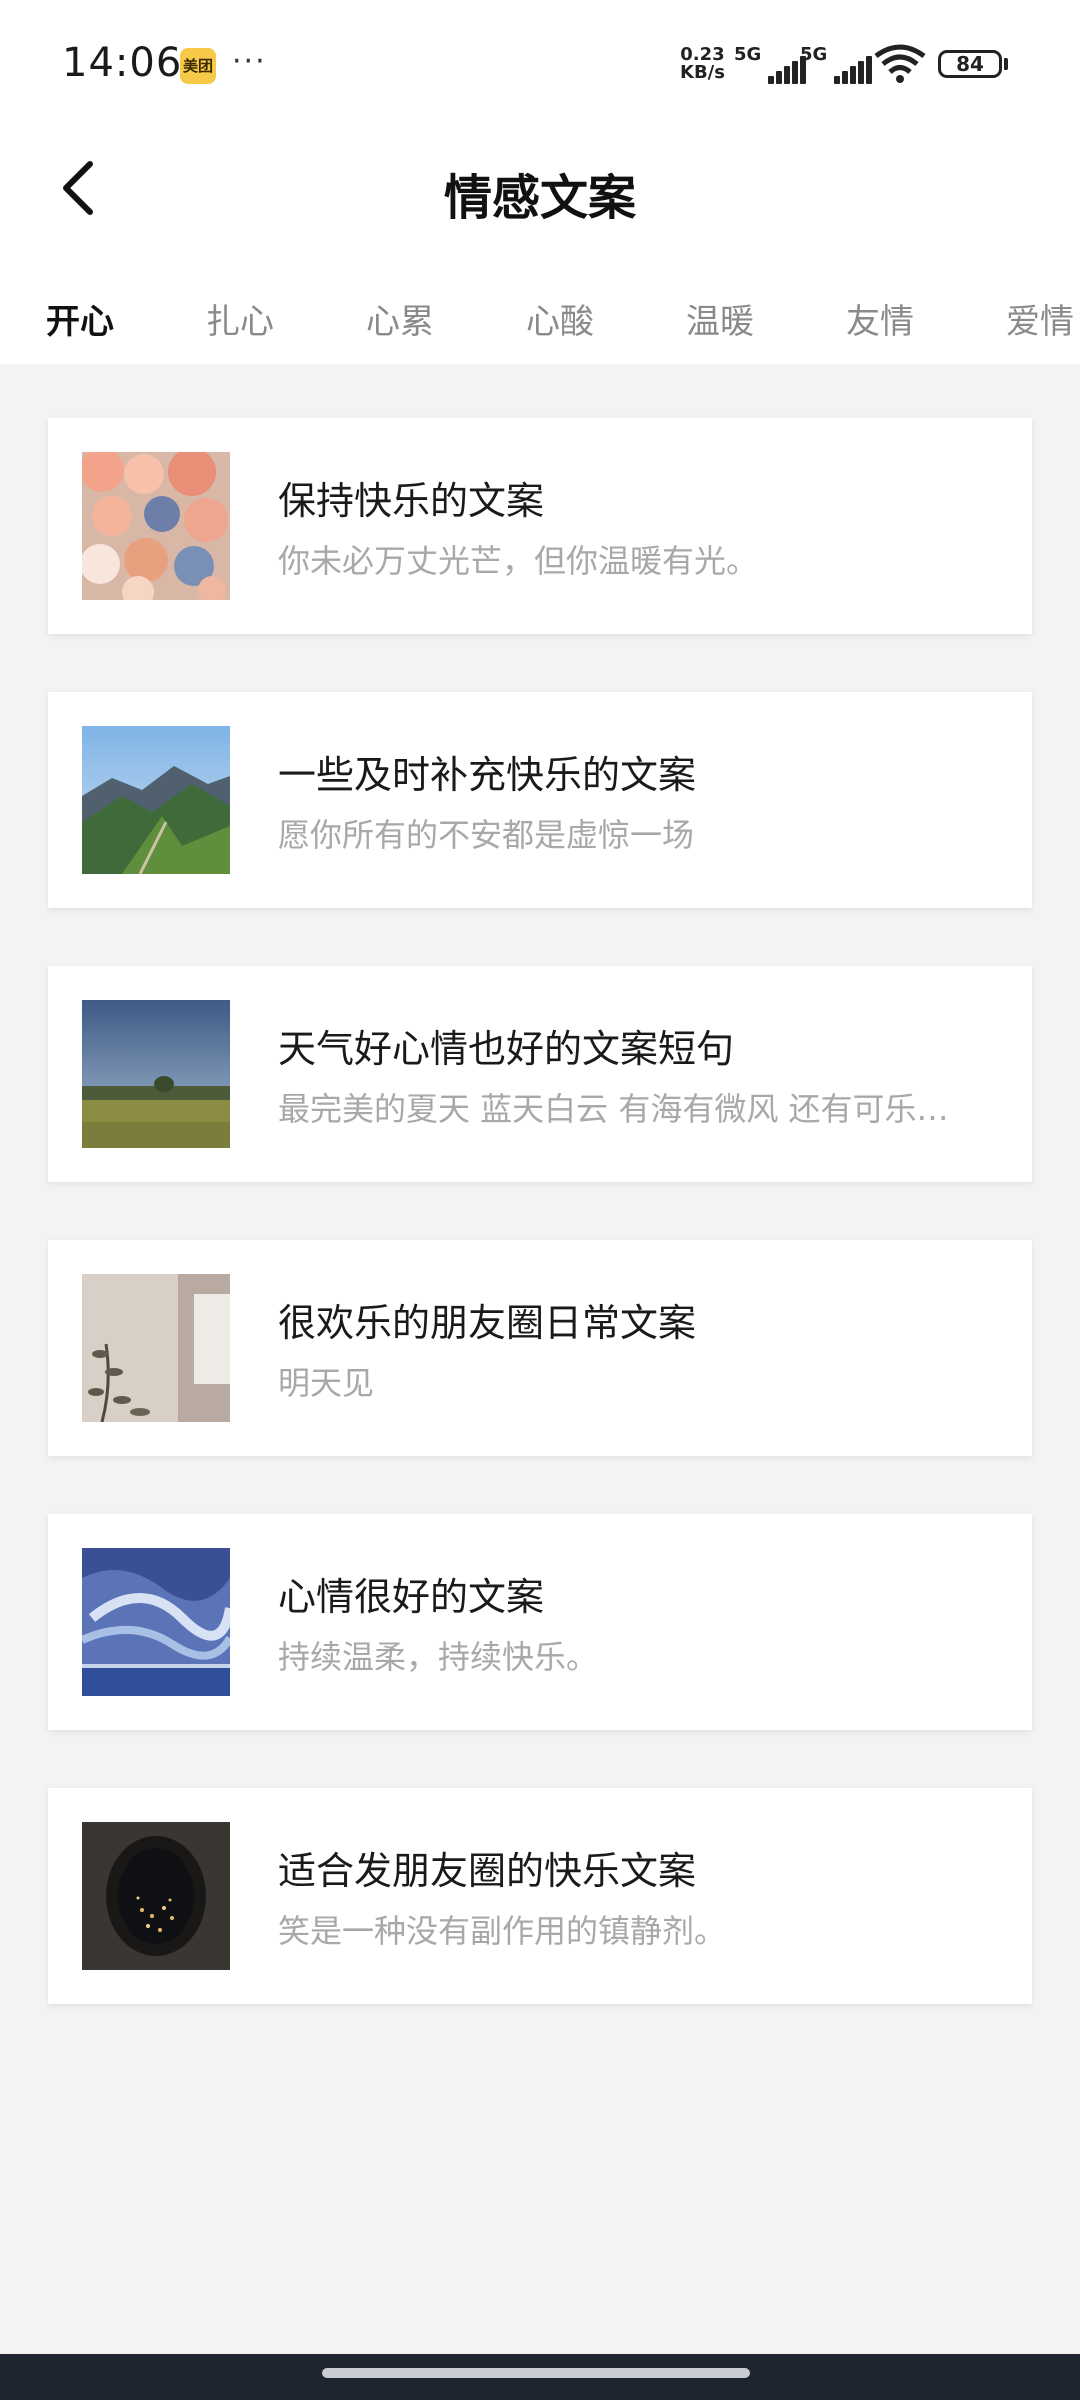 This screenshot has height=2400, width=1080. Describe the element at coordinates (900, 63) in the screenshot. I see `wifi-icon` at that location.